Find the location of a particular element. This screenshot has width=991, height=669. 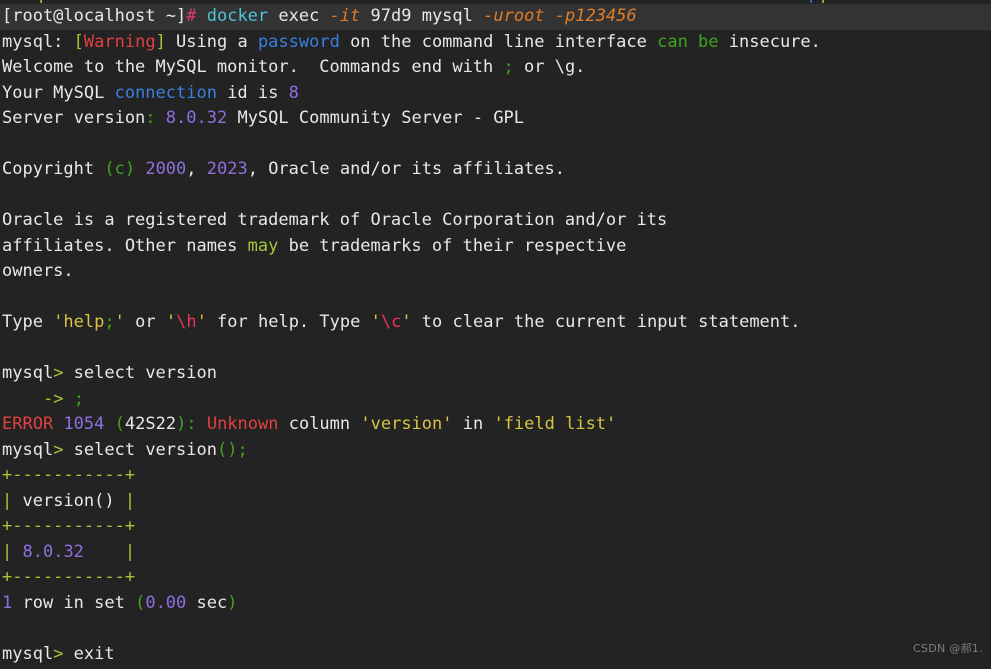

text-span: 'field list' is located at coordinates (555, 424).